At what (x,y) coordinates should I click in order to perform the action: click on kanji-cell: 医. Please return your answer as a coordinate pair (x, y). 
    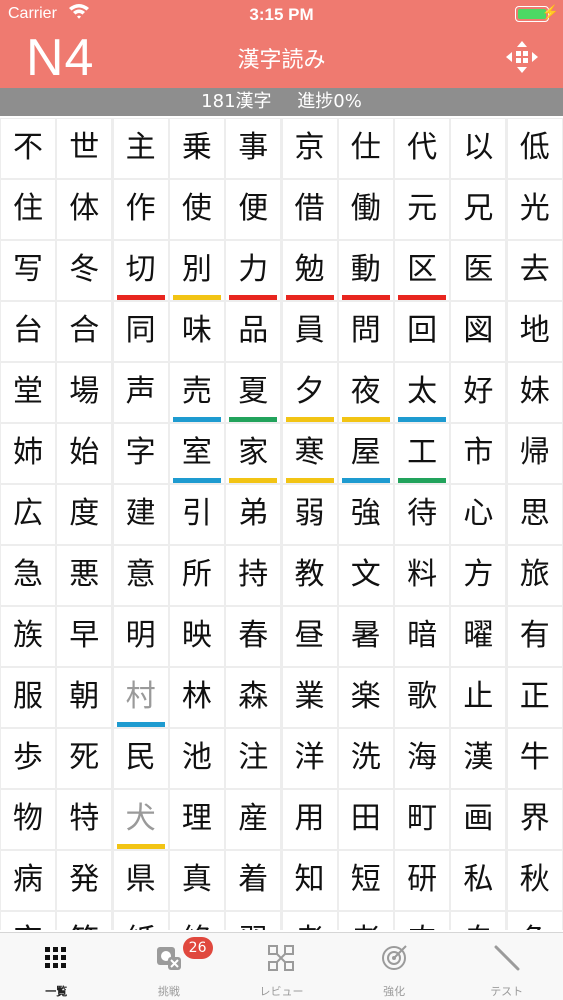
    Looking at the image, I should click on (478, 270).